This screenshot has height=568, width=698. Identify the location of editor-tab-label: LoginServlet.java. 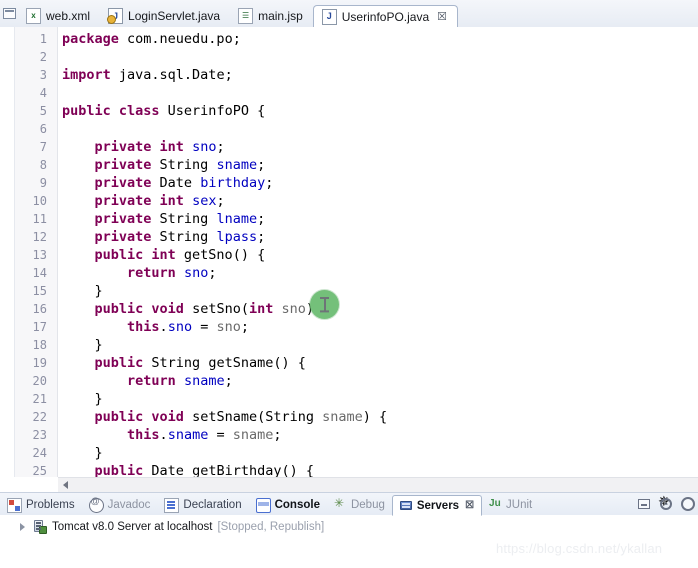
(174, 16).